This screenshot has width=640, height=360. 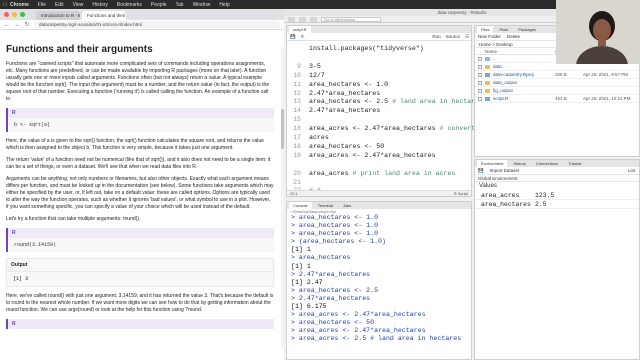 I want to click on search-icon: ⚲, so click(x=302, y=37).